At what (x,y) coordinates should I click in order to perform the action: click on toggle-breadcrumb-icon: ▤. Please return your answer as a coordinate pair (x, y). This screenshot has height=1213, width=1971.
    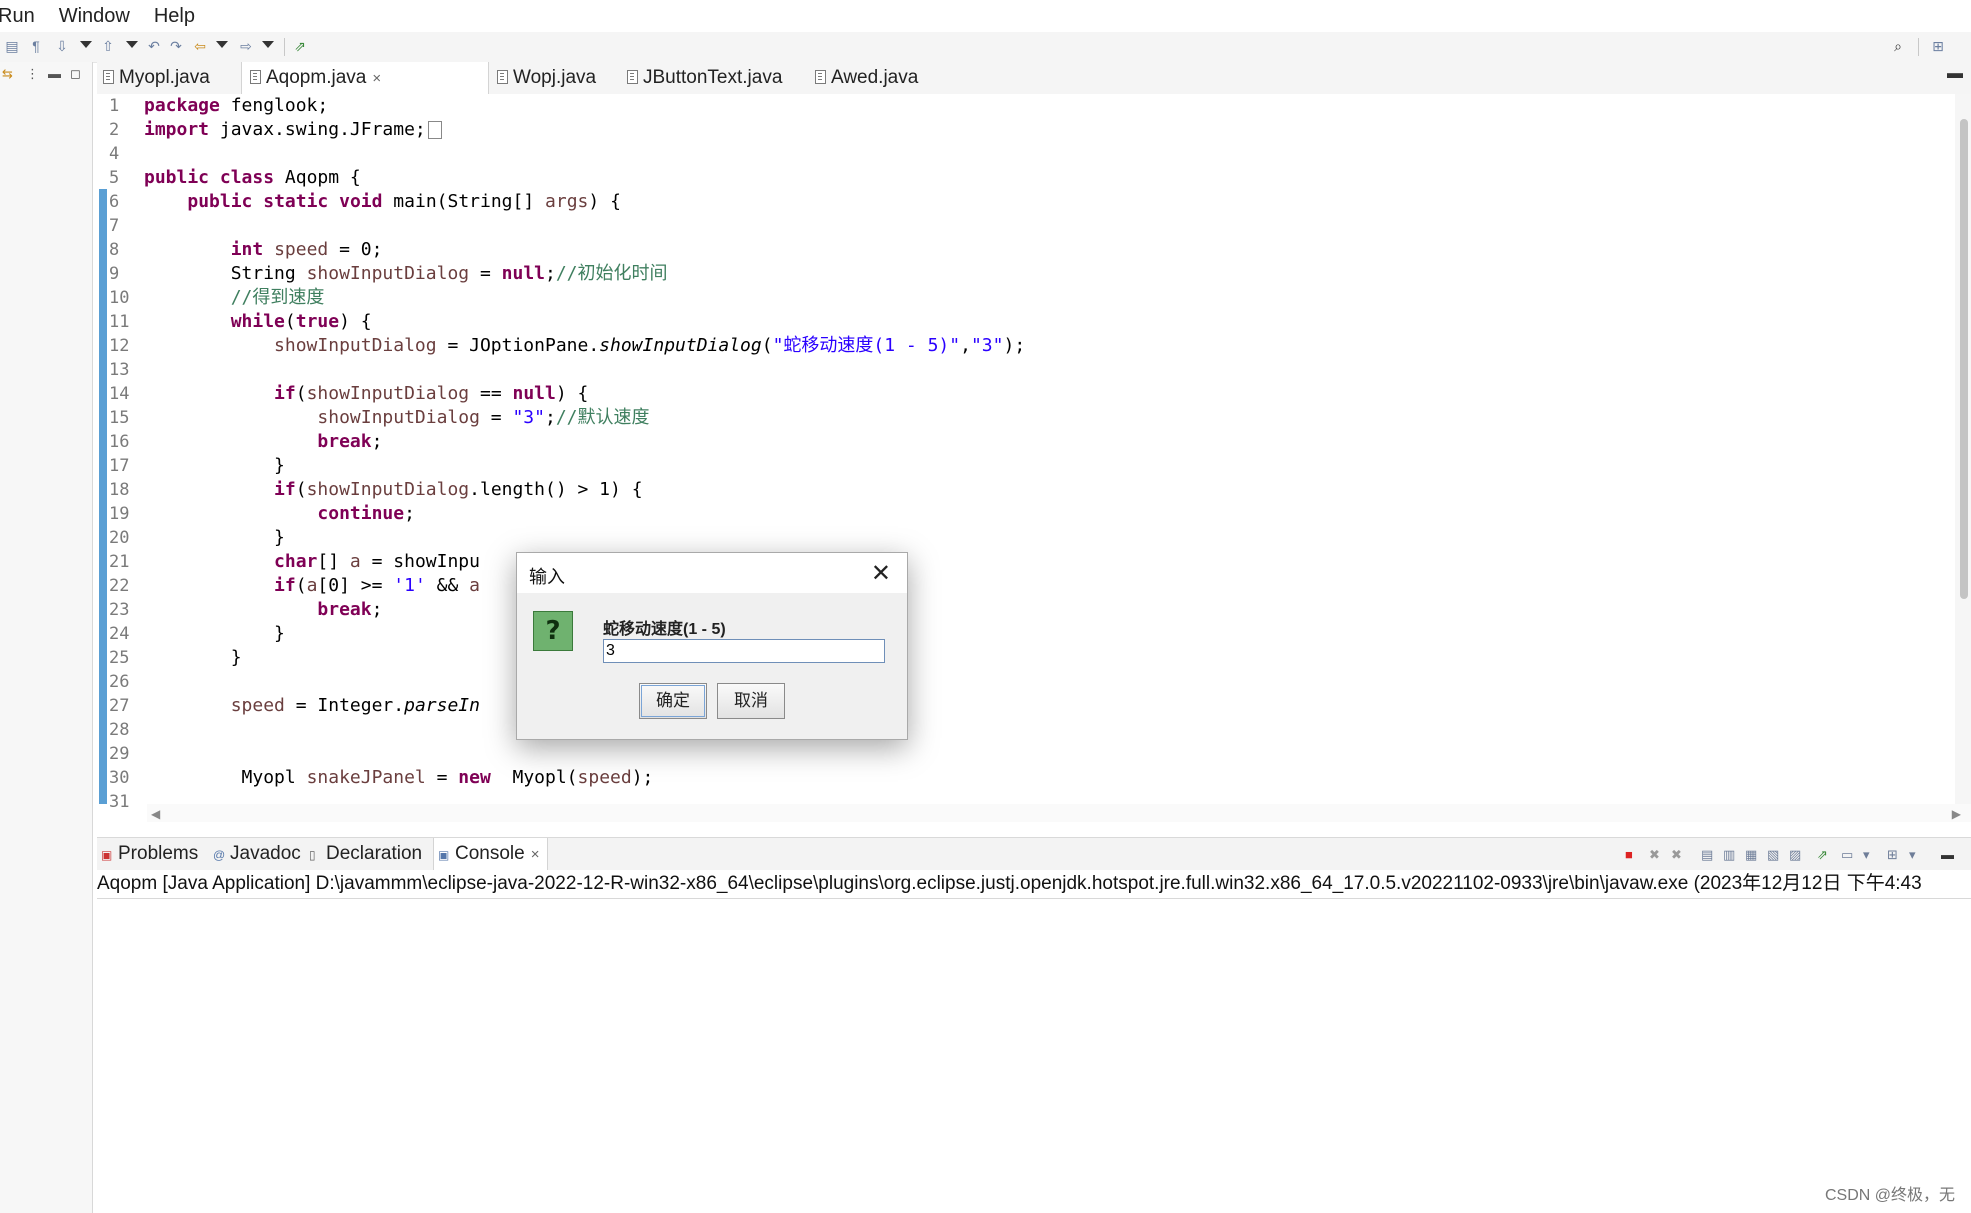
    Looking at the image, I should click on (12, 46).